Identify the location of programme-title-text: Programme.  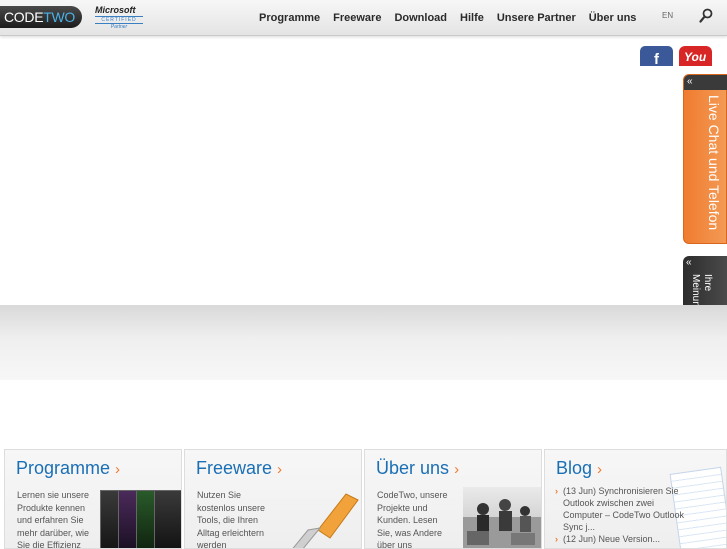
(63, 468).